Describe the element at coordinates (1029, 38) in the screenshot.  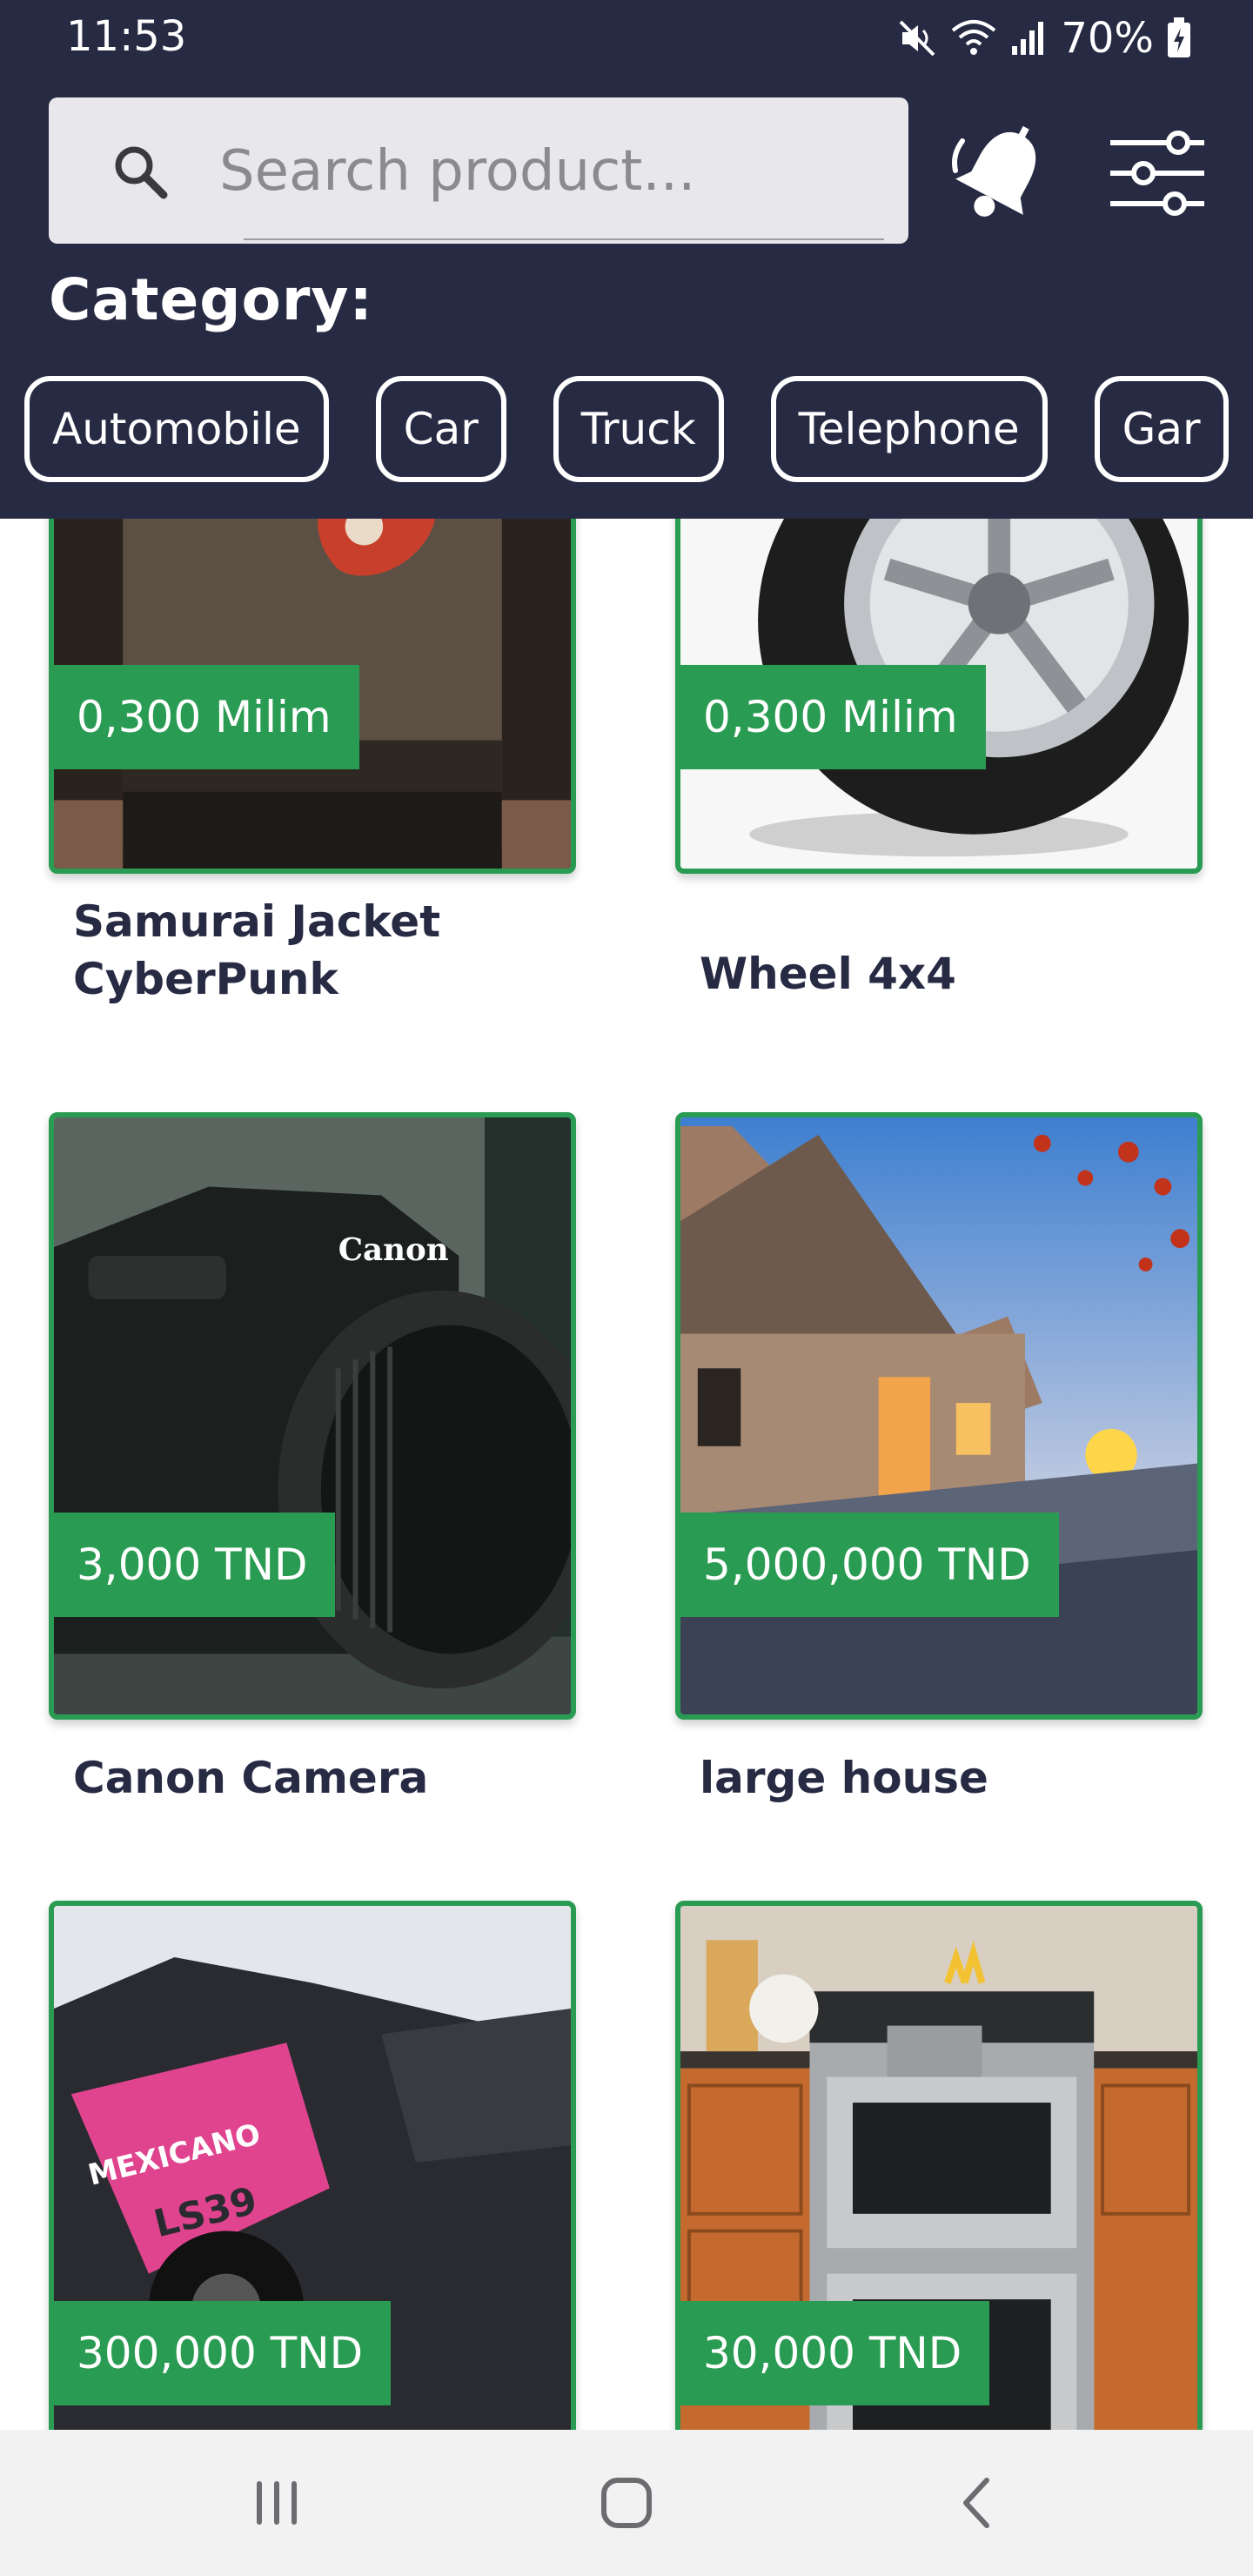
I see `signal-icon` at that location.